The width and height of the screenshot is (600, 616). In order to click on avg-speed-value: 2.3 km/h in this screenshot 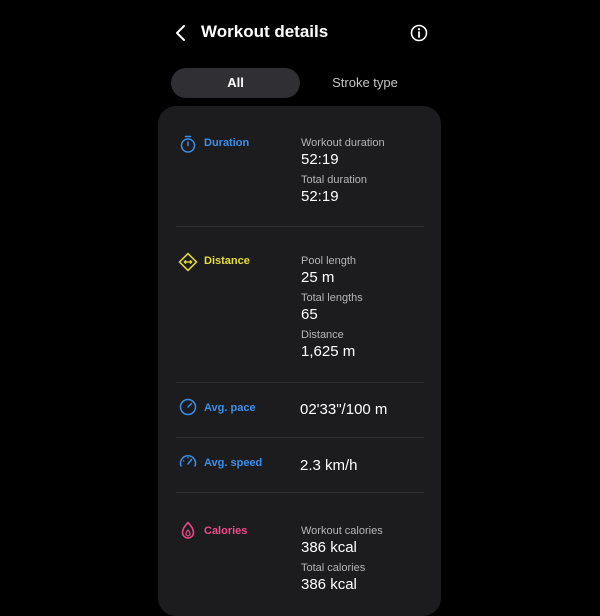, I will do `click(329, 465)`.